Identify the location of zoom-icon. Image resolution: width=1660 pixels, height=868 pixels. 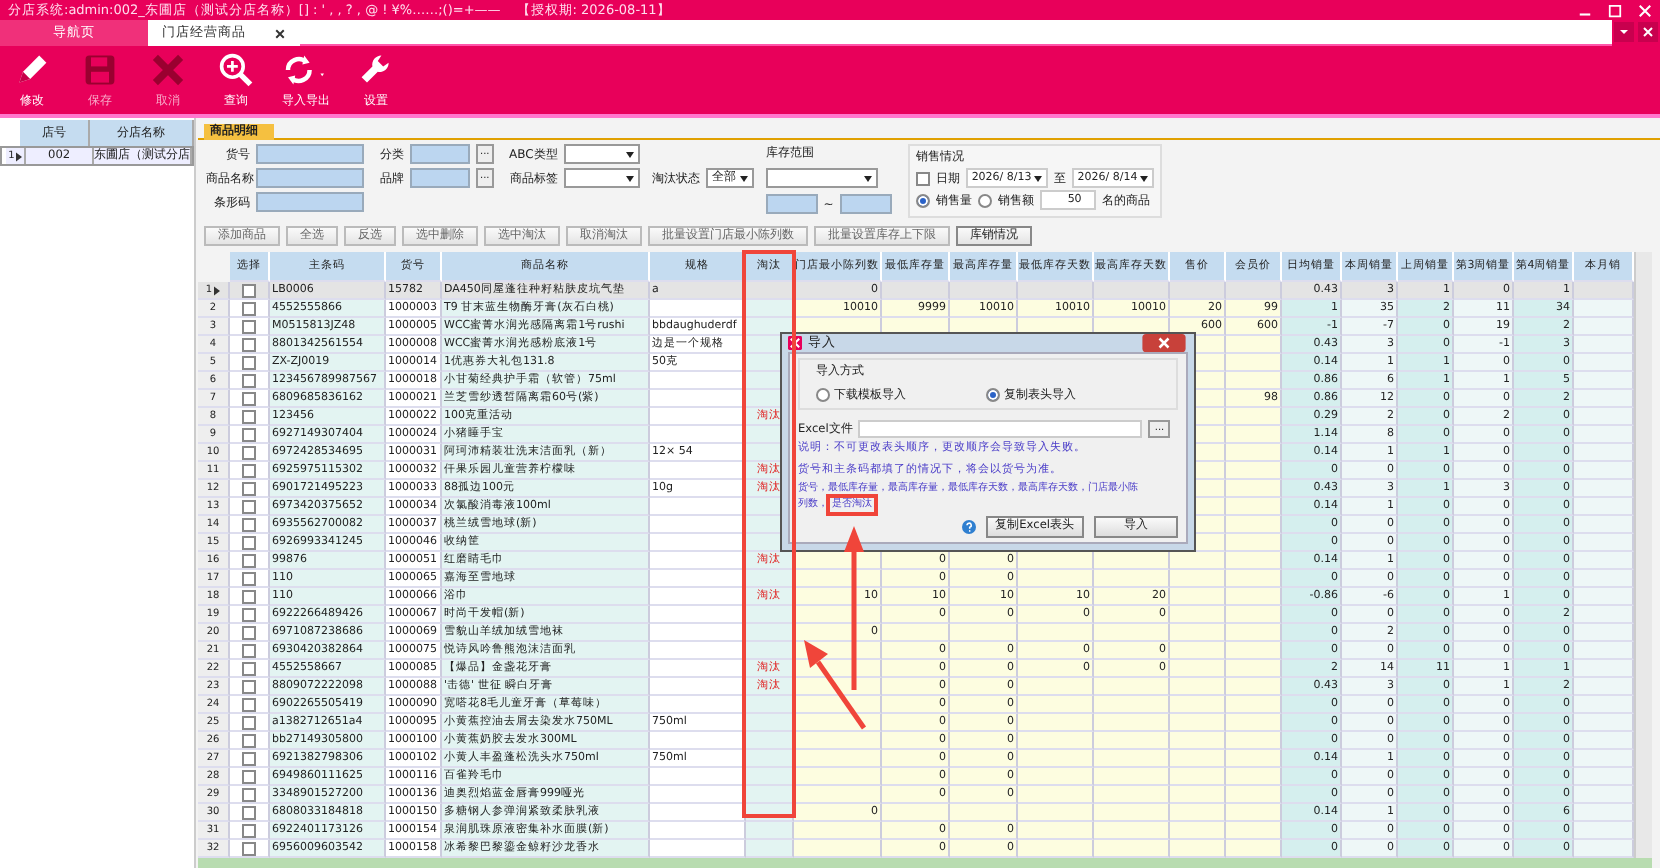
(236, 69).